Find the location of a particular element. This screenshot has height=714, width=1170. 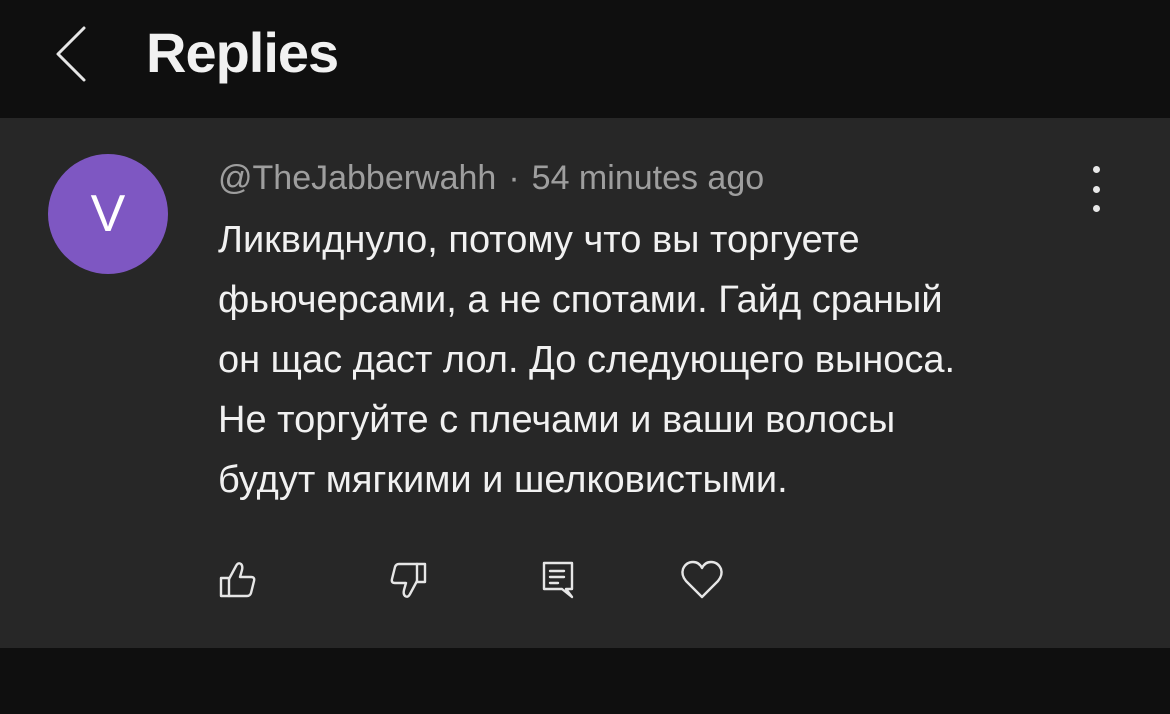

comment-actions is located at coordinates (585, 580).